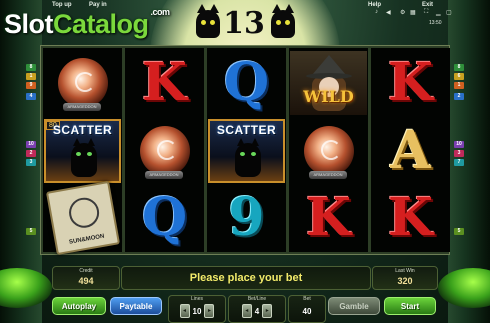 This screenshot has height=323, width=490. I want to click on payline-marker-left-4: 4, so click(31, 96).